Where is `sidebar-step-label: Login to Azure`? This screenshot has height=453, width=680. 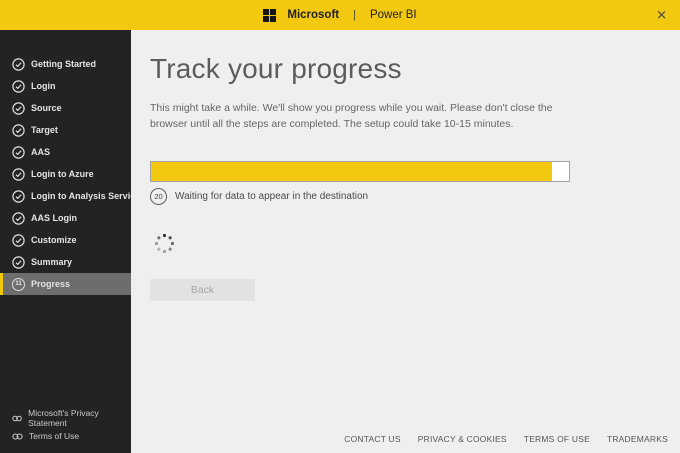
sidebar-step-label: Login to Azure is located at coordinates (62, 174).